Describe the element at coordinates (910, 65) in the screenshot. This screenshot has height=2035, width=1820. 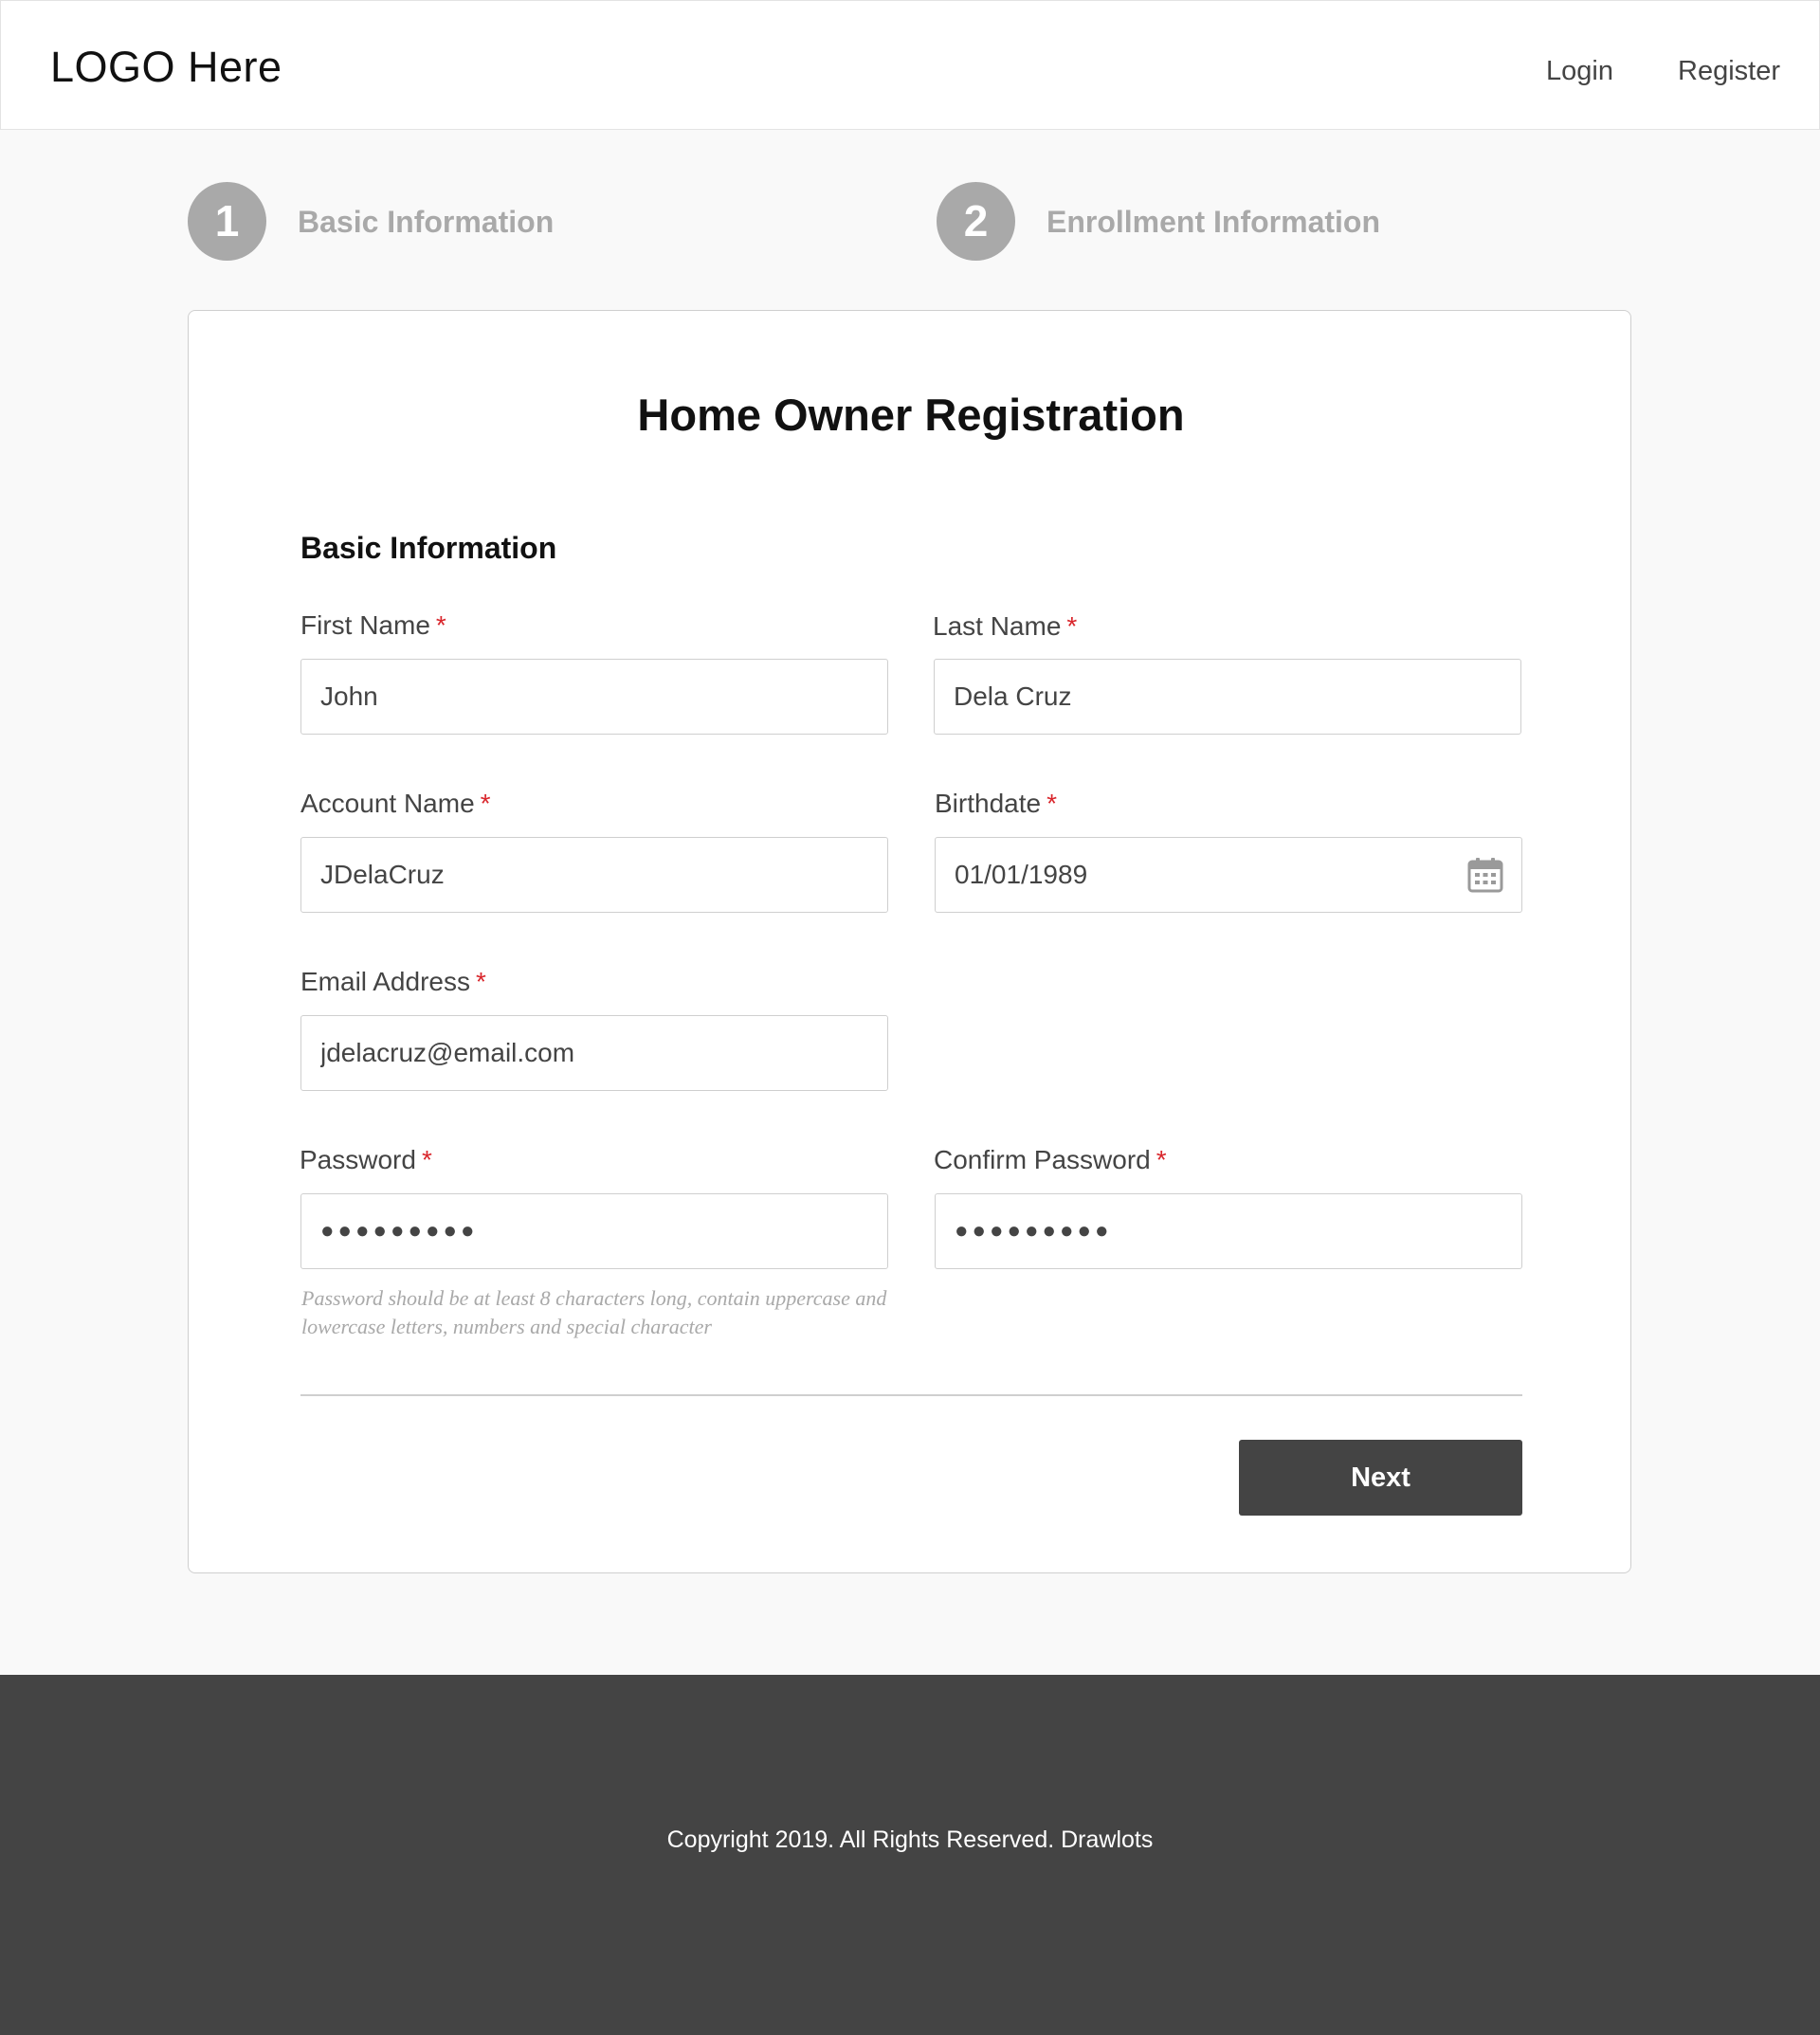
I see `top-navbar: LOGO Here Login Register` at that location.